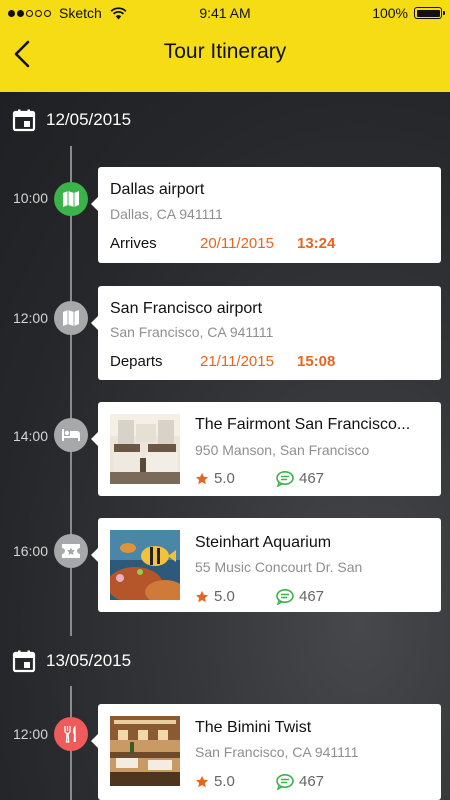  What do you see at coordinates (225, 51) in the screenshot?
I see `page-title: Tour Itinerary` at bounding box center [225, 51].